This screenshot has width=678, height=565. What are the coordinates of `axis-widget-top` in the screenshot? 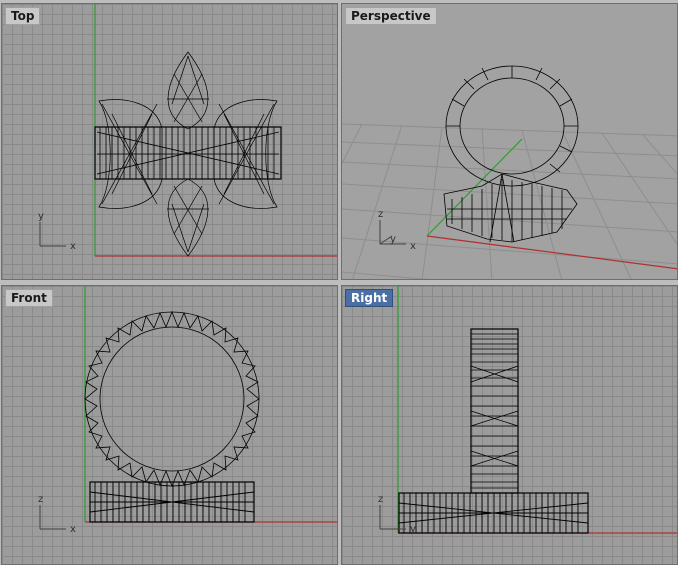 It's located at (52, 234).